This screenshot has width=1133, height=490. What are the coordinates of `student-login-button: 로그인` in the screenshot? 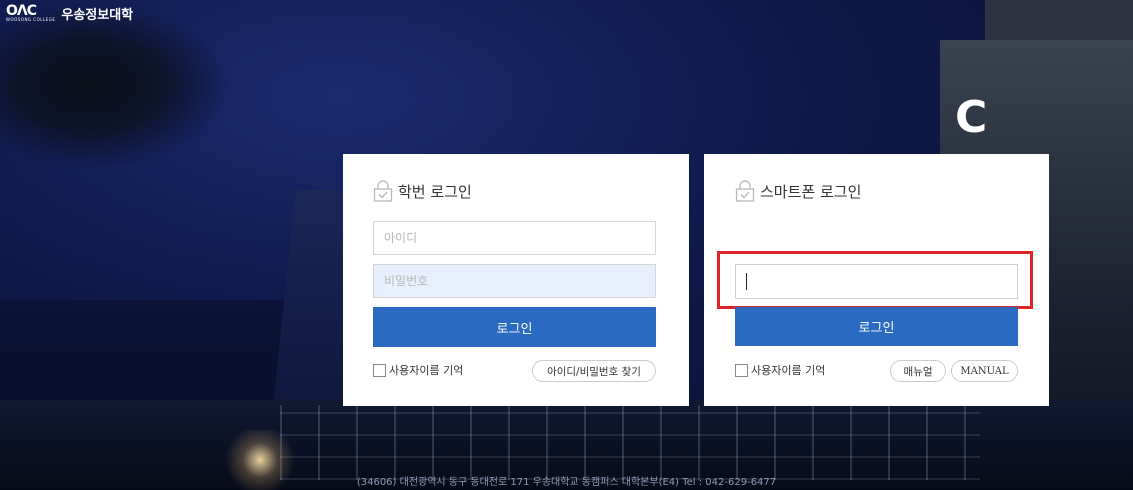 It's located at (514, 327).